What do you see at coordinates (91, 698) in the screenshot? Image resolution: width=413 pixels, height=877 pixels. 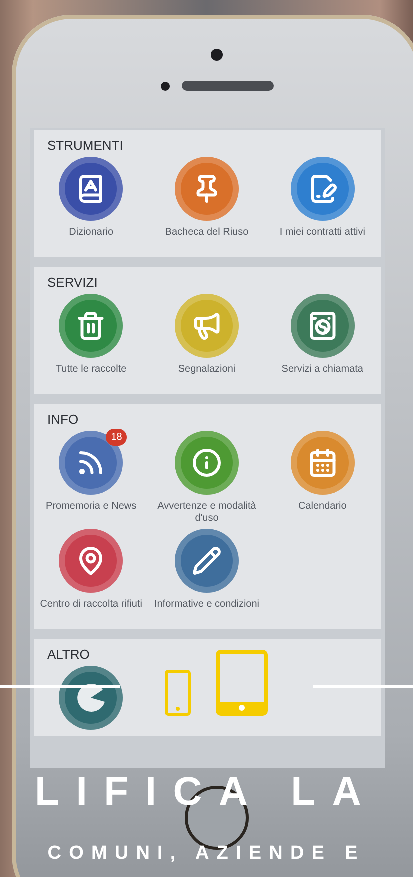 I see `pacman-icon` at bounding box center [91, 698].